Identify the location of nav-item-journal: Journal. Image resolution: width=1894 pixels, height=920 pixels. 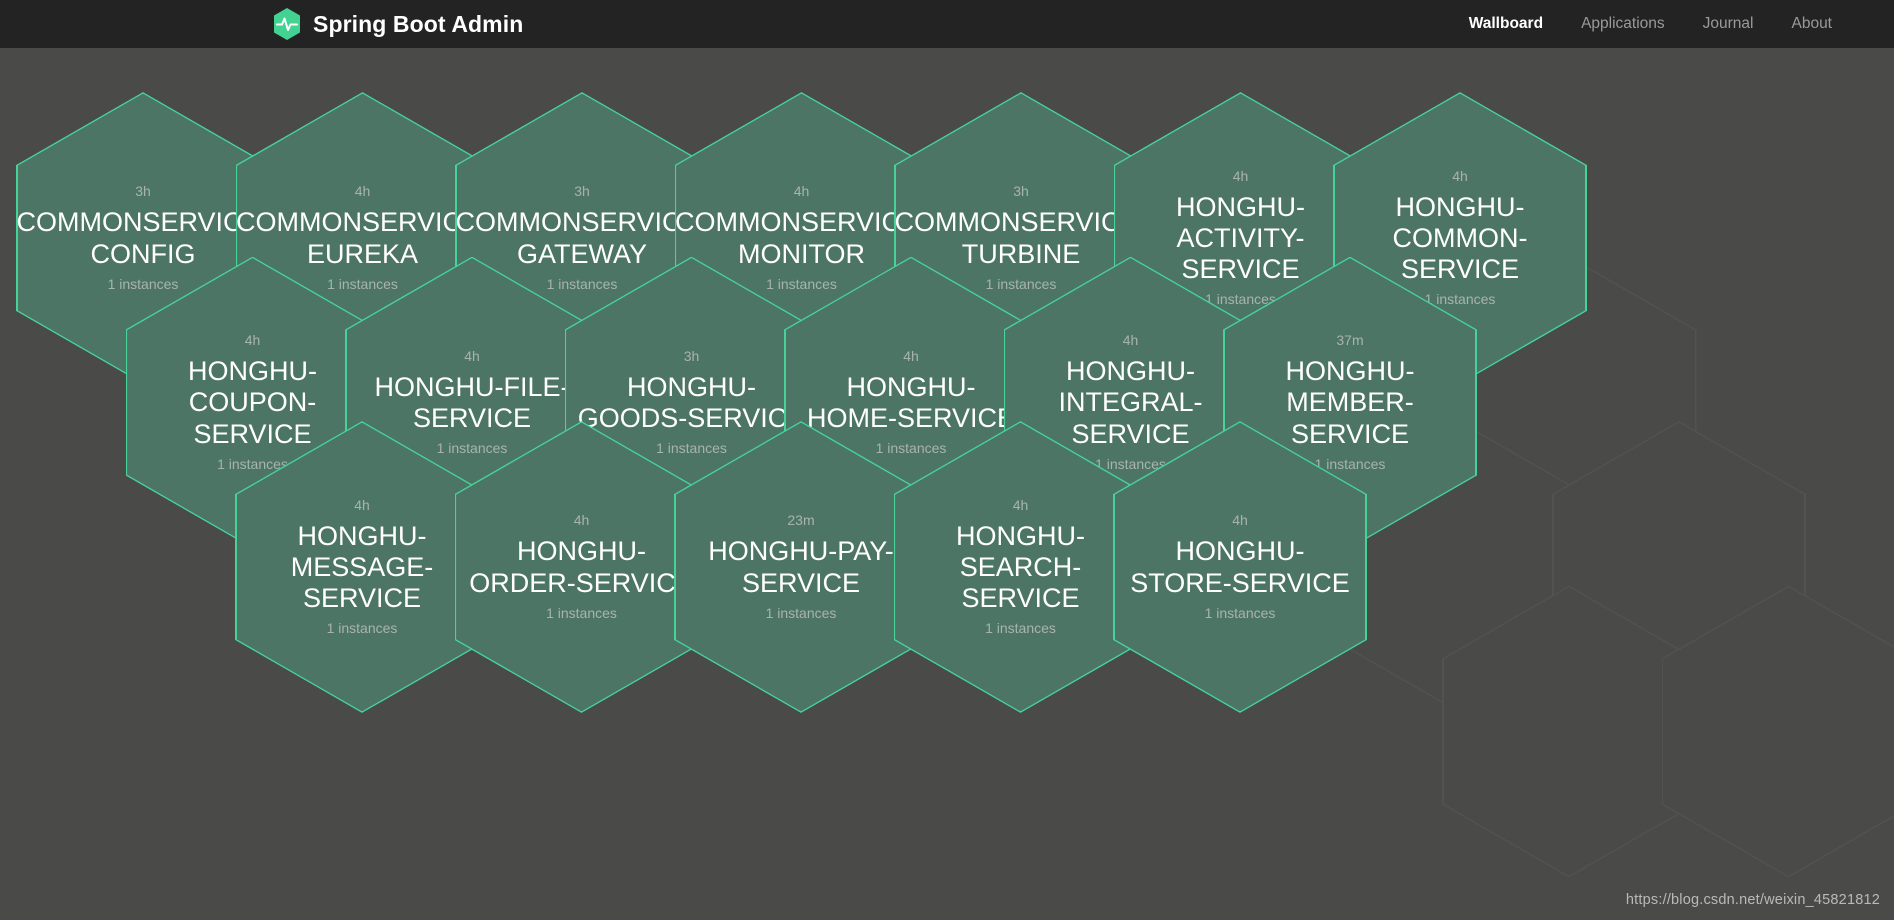
(1728, 24).